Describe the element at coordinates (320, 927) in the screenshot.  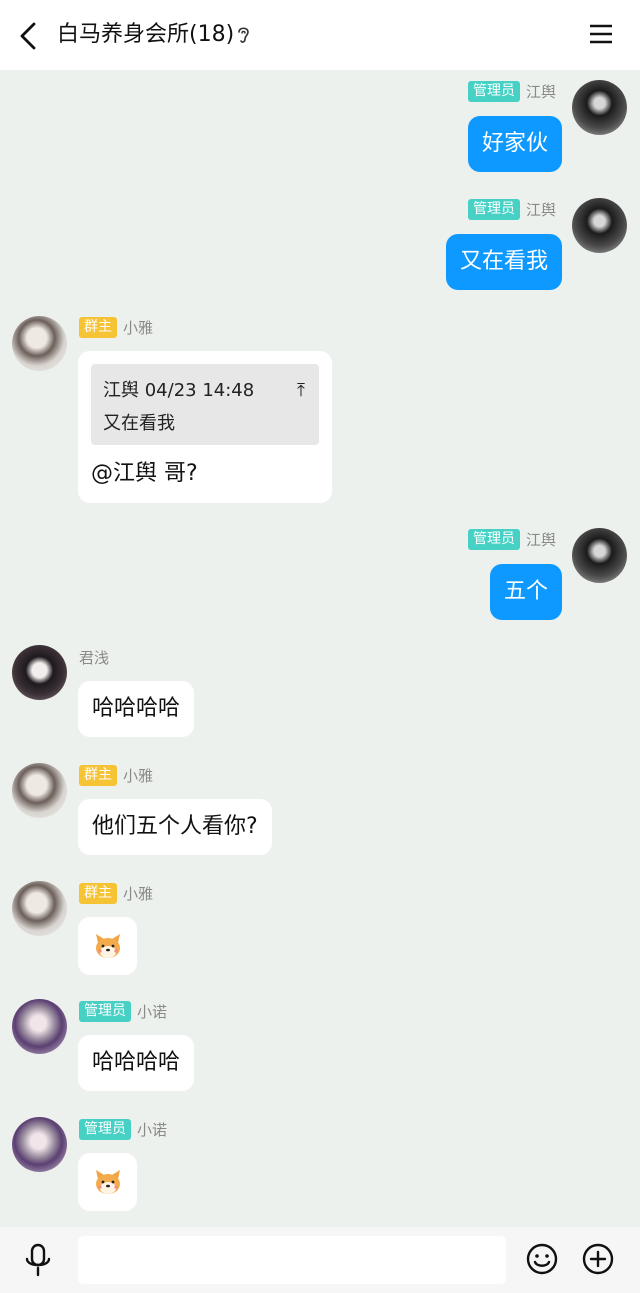
I see `message-item: 群主 小雅` at that location.